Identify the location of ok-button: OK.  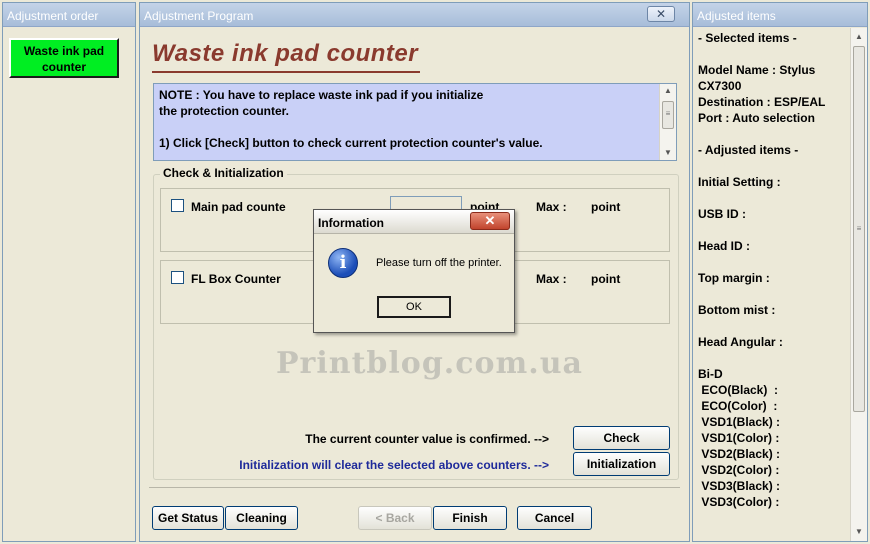
(414, 307).